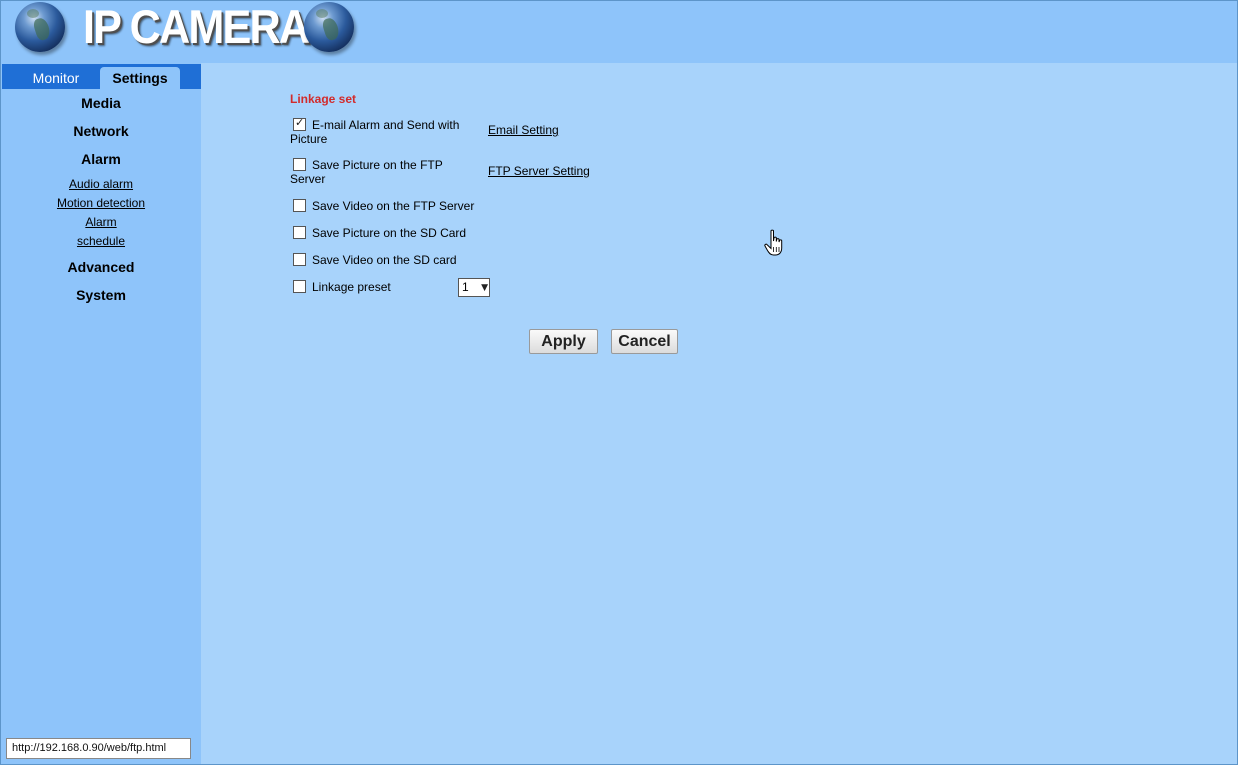  Describe the element at coordinates (384, 260) in the screenshot. I see `option-label: Save Video on the SD card` at that location.